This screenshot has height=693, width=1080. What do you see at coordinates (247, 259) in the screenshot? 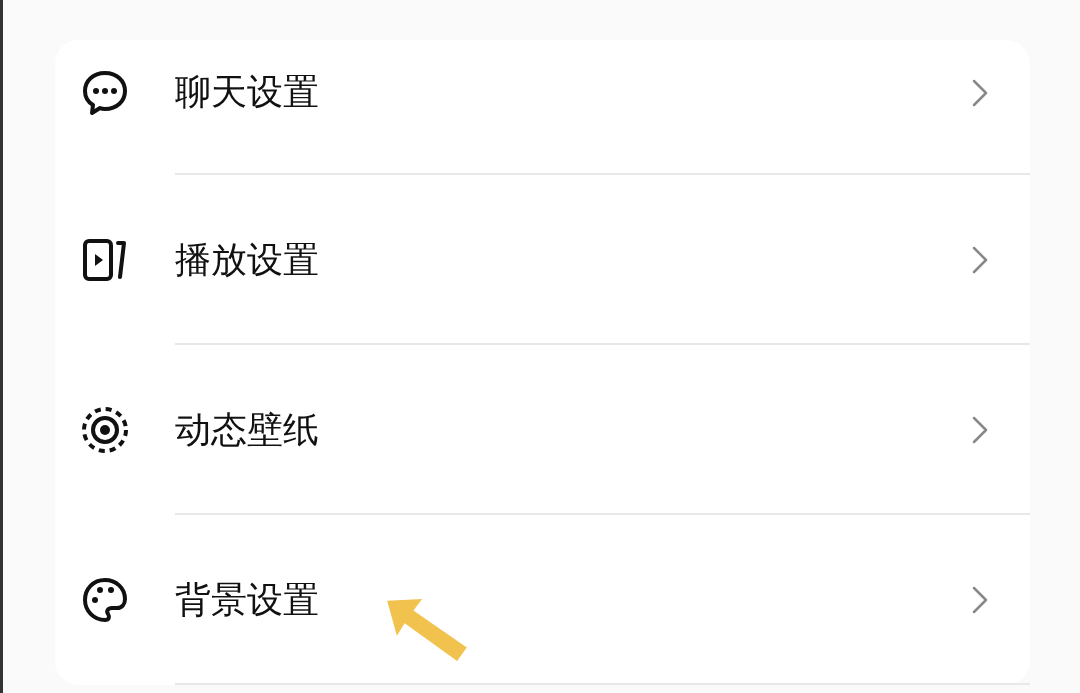
I see `settings-label: 播放设置` at bounding box center [247, 259].